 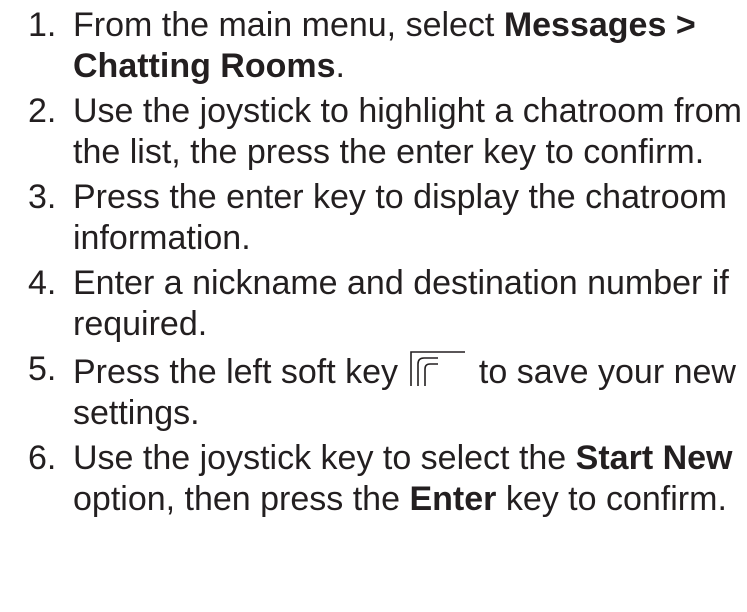 I want to click on step-number: 1., so click(x=42, y=25).